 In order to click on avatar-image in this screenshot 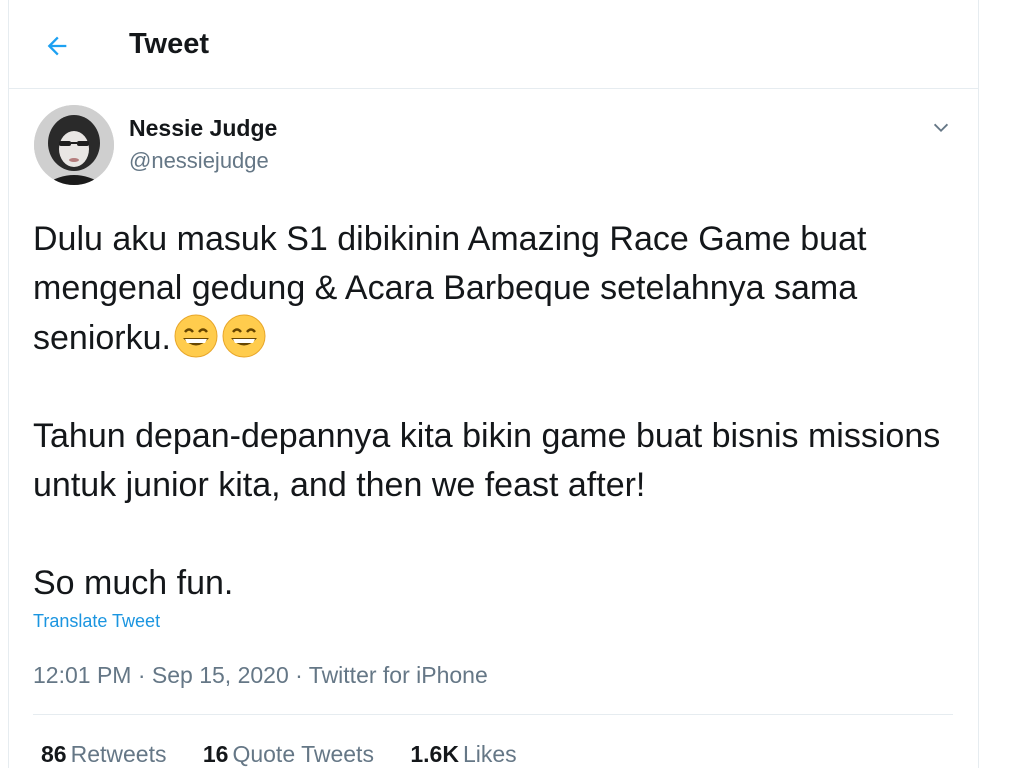, I will do `click(74, 145)`.